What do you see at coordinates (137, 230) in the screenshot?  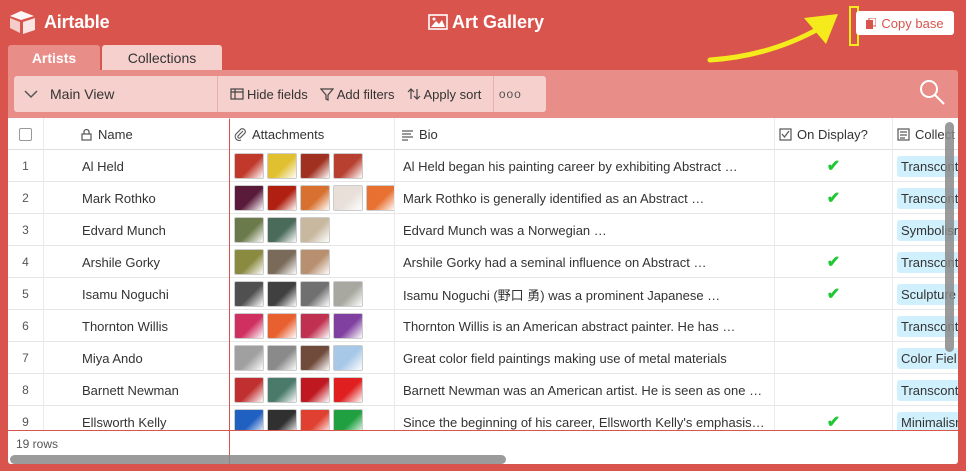 I see `cell-name: Edvard Munch` at bounding box center [137, 230].